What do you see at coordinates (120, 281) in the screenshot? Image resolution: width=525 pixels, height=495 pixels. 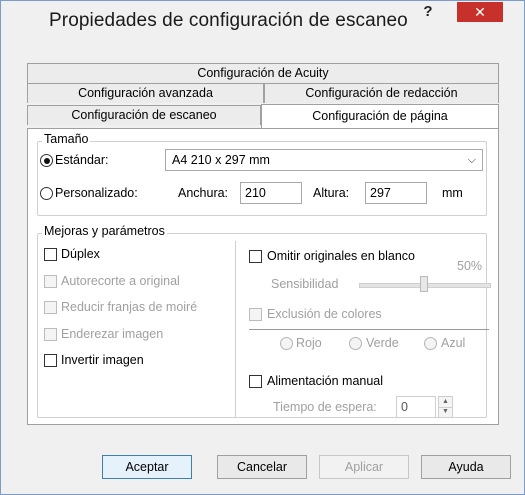 I see `autocrop-label: Autorecorte a original` at bounding box center [120, 281].